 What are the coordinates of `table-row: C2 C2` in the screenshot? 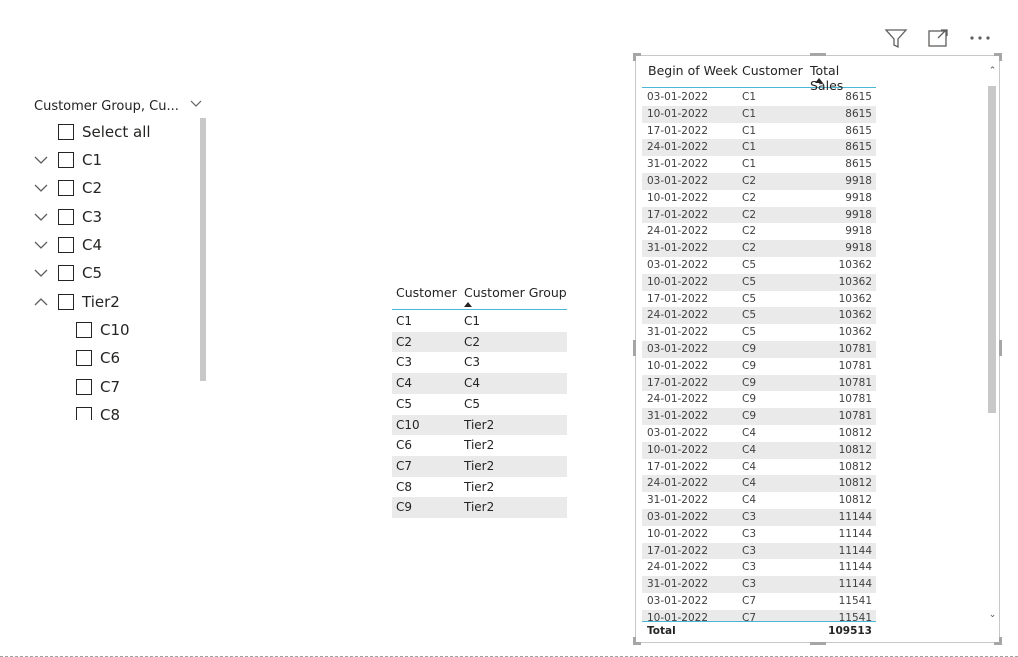 It's located at (479, 342).